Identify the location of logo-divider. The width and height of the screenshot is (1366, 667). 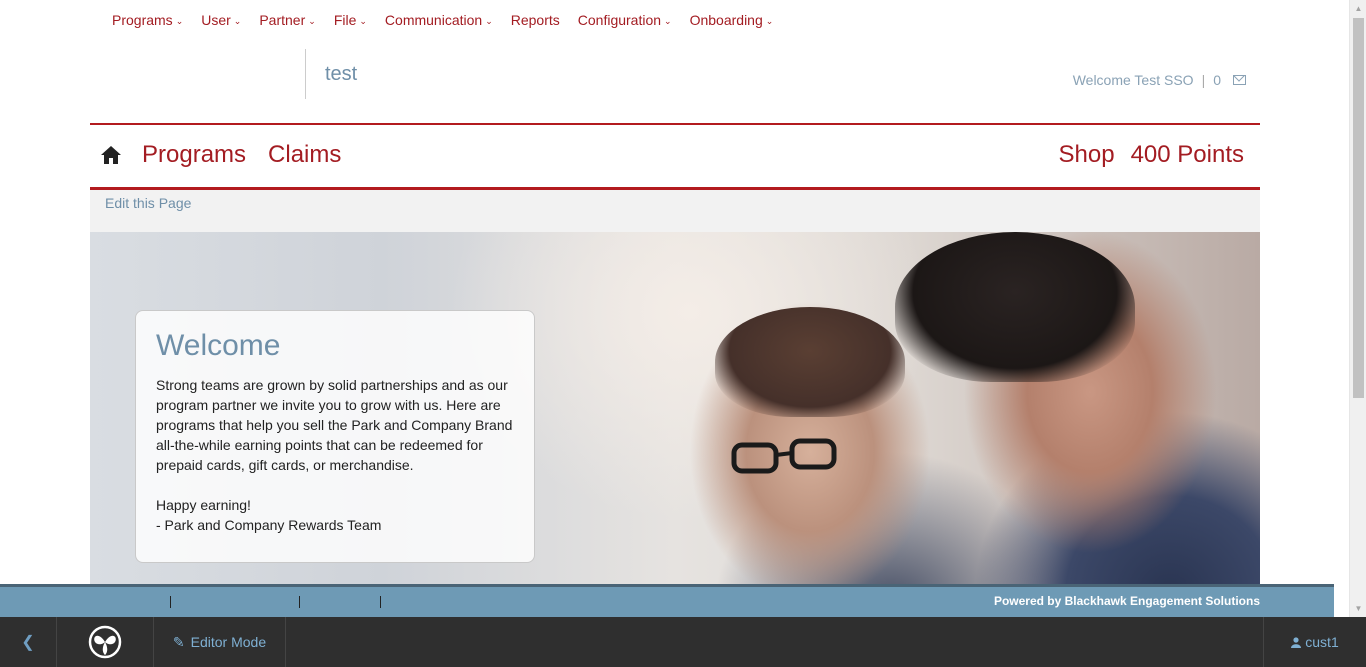
(305, 74).